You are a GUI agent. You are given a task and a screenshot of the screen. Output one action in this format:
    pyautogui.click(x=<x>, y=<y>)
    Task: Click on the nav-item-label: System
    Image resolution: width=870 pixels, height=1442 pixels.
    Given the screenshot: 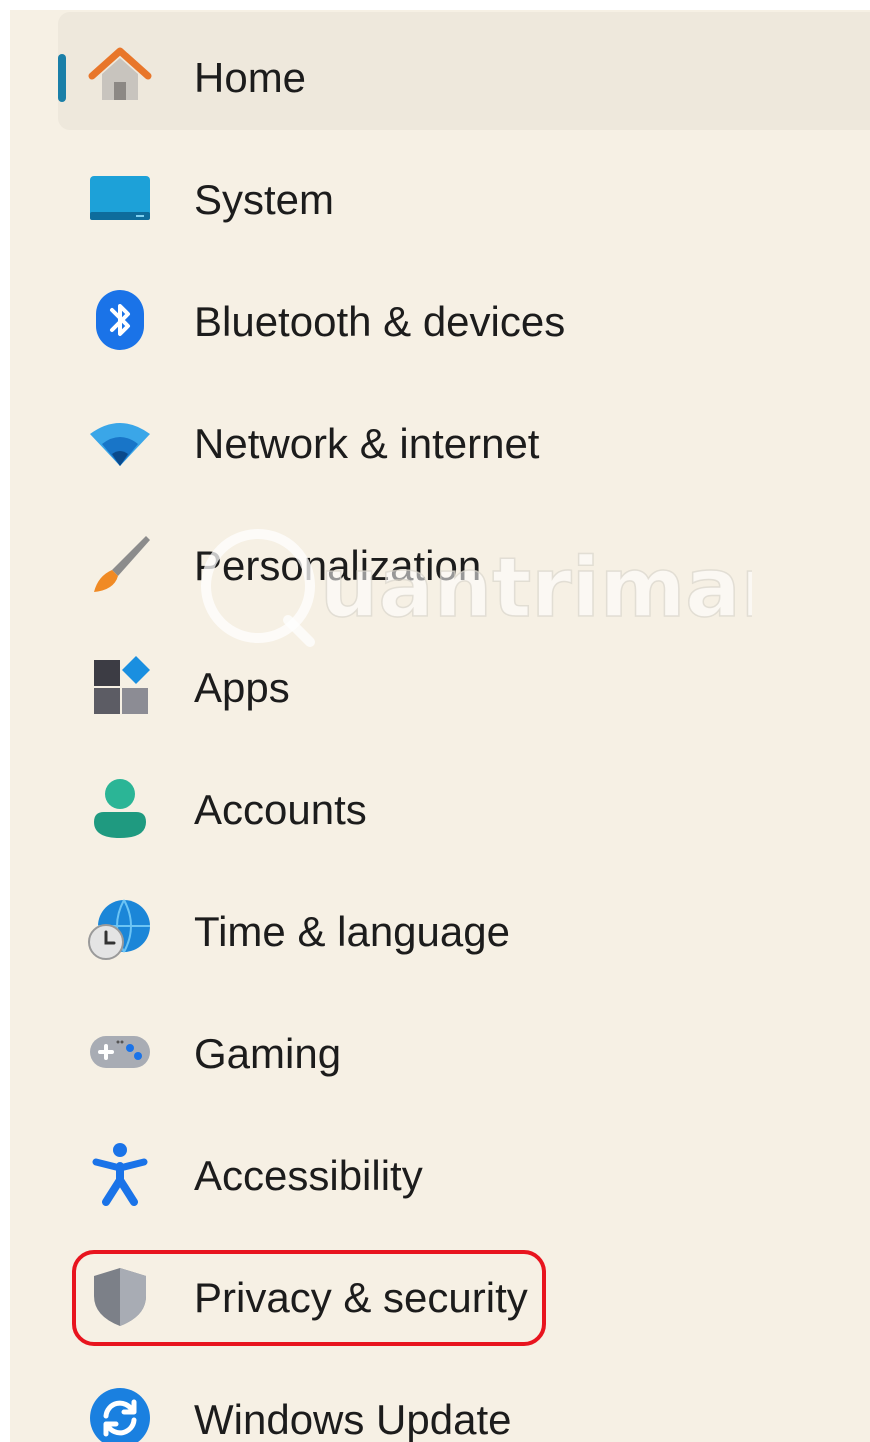 What is the action you would take?
    pyautogui.click(x=264, y=199)
    